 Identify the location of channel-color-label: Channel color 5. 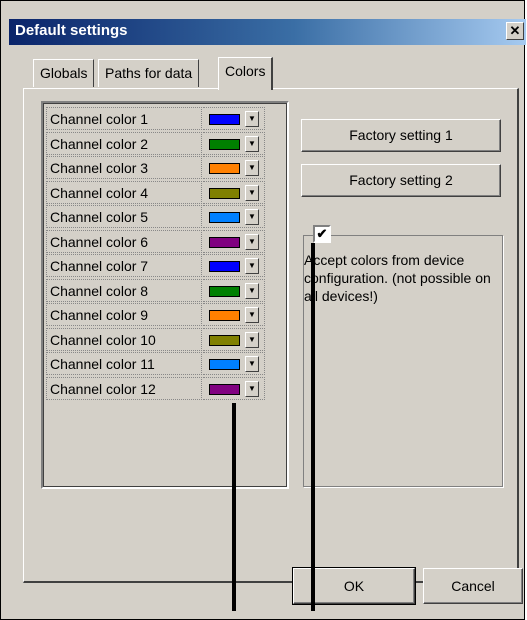
(124, 216).